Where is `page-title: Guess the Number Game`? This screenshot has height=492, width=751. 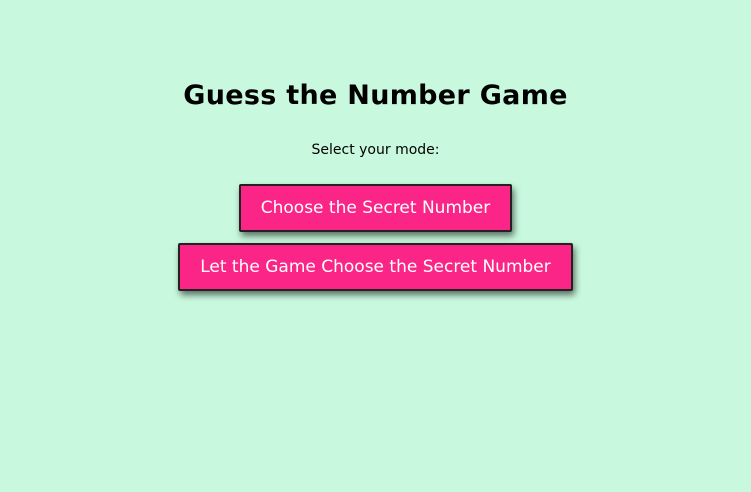
page-title: Guess the Number Game is located at coordinates (375, 95).